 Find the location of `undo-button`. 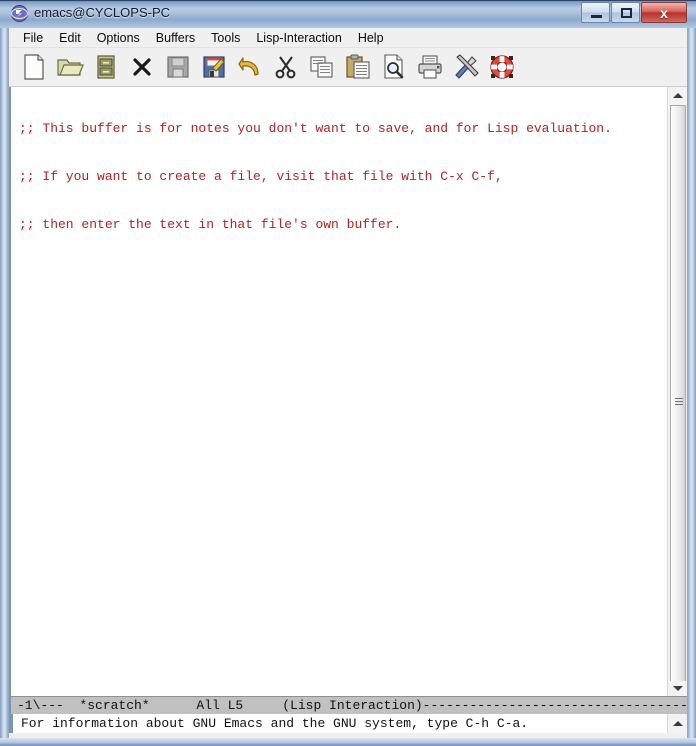

undo-button is located at coordinates (250, 67).